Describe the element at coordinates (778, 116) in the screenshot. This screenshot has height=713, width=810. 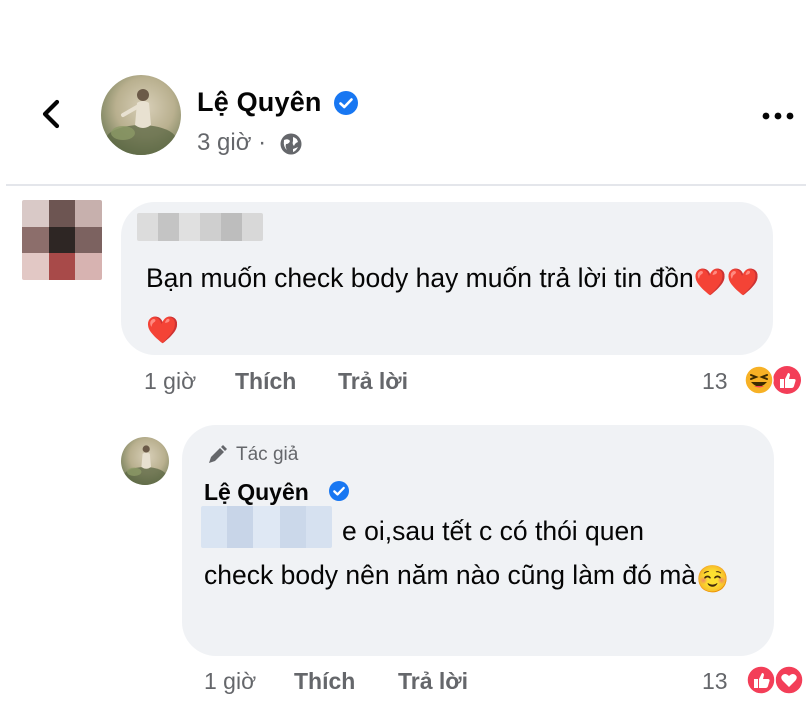
I see `more-options-icon` at that location.